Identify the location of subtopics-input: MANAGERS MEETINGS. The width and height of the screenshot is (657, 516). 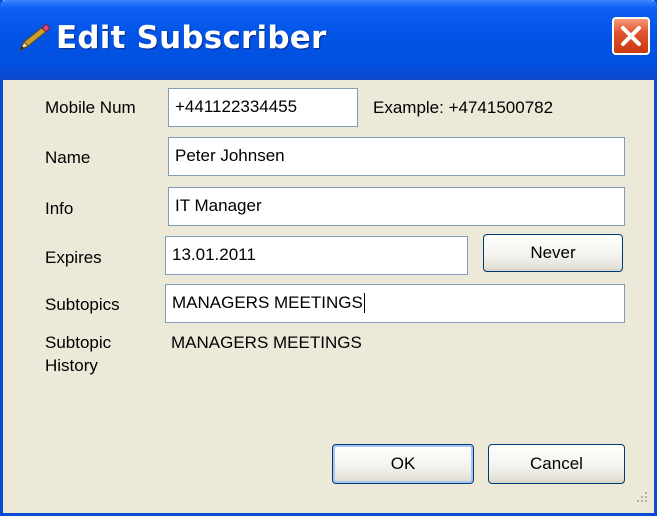
(395, 303).